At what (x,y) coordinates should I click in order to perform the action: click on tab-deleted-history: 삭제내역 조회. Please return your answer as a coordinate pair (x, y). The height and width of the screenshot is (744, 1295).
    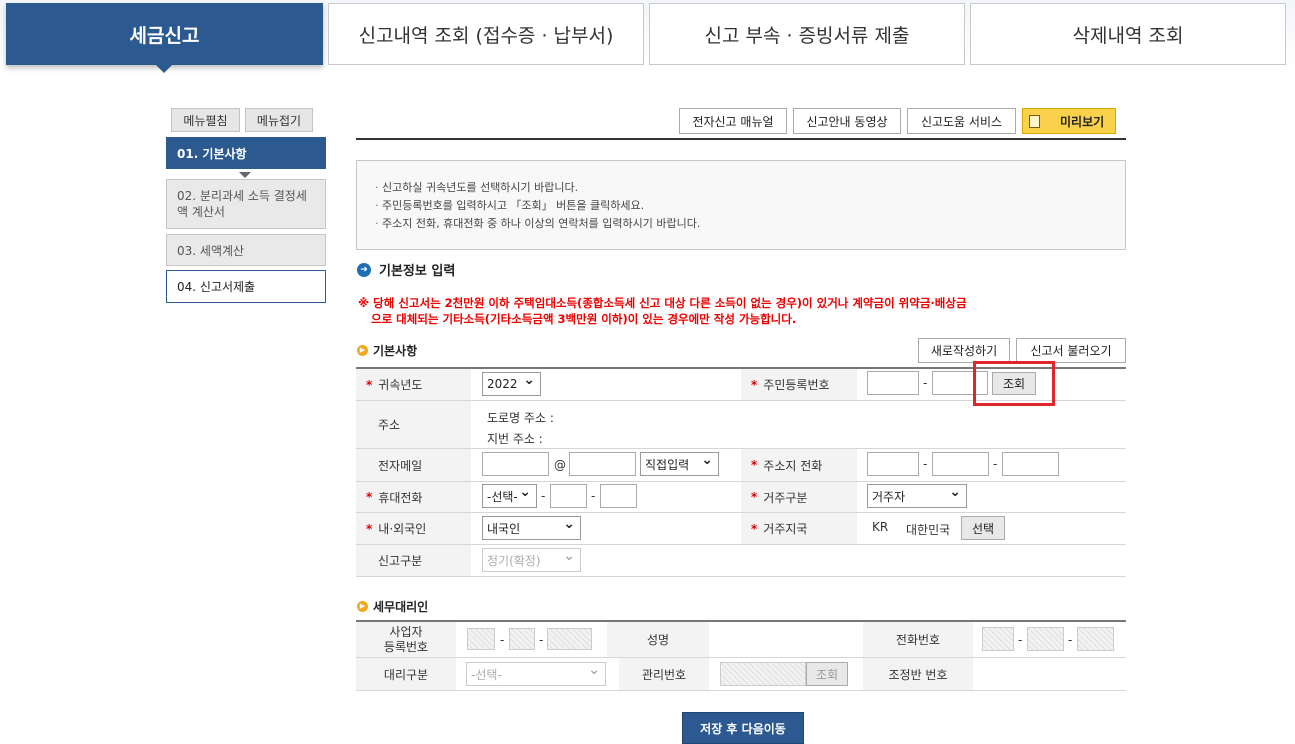
    Looking at the image, I should click on (1128, 34).